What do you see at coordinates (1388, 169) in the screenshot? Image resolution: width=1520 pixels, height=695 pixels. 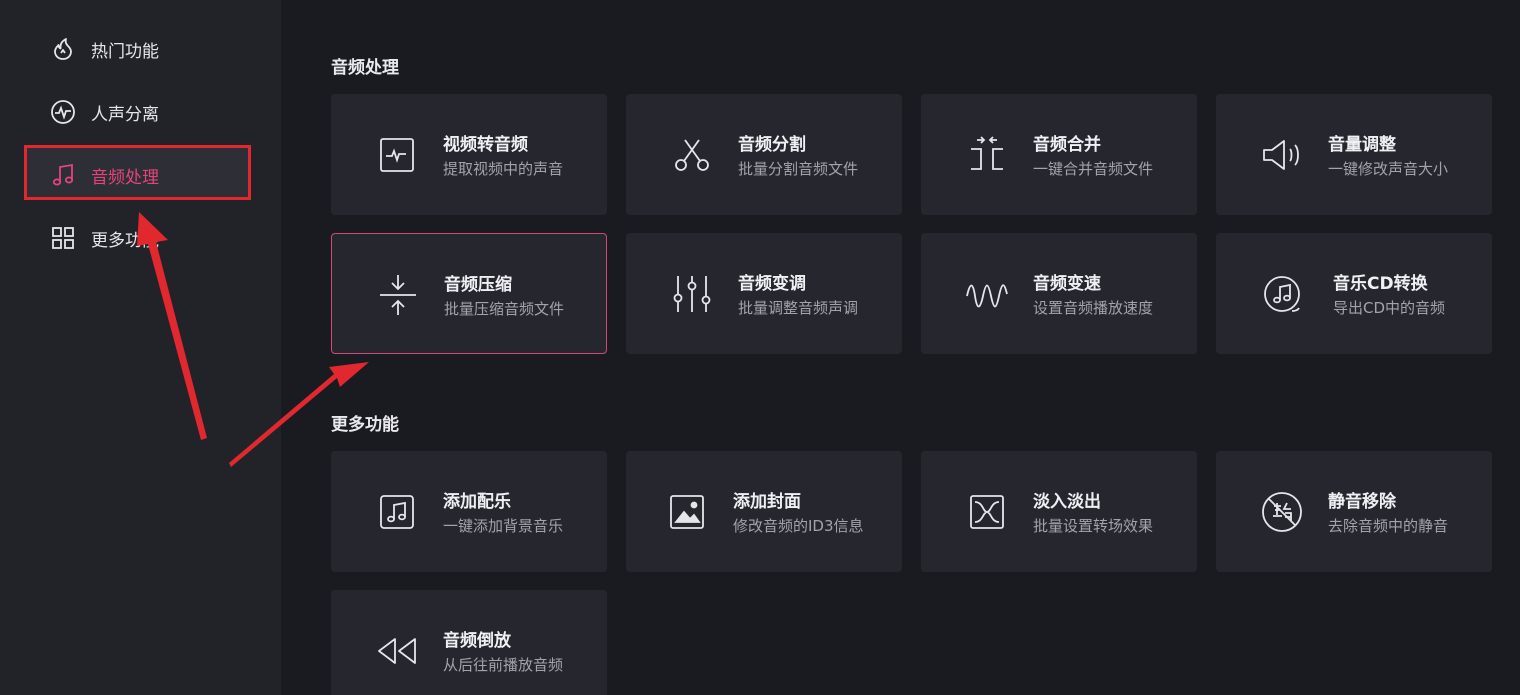 I see `card-description: 一键修改声音大小` at bounding box center [1388, 169].